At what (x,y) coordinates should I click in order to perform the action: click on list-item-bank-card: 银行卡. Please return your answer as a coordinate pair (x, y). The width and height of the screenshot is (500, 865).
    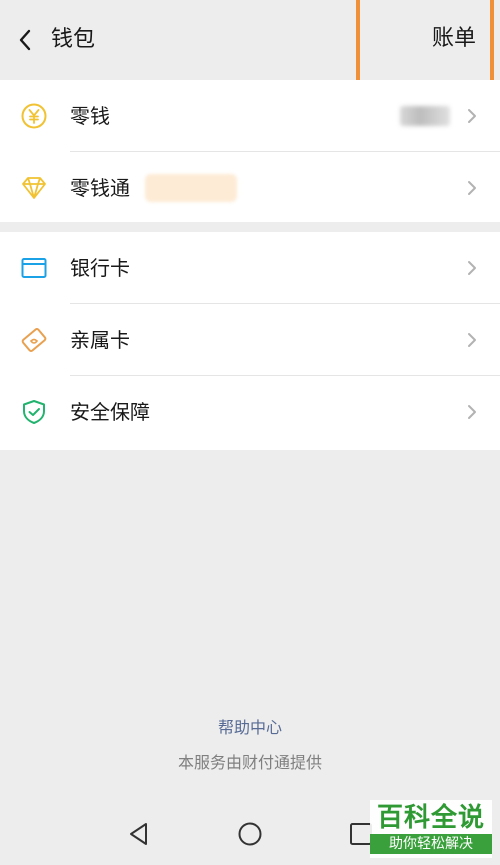
    Looking at the image, I should click on (250, 268).